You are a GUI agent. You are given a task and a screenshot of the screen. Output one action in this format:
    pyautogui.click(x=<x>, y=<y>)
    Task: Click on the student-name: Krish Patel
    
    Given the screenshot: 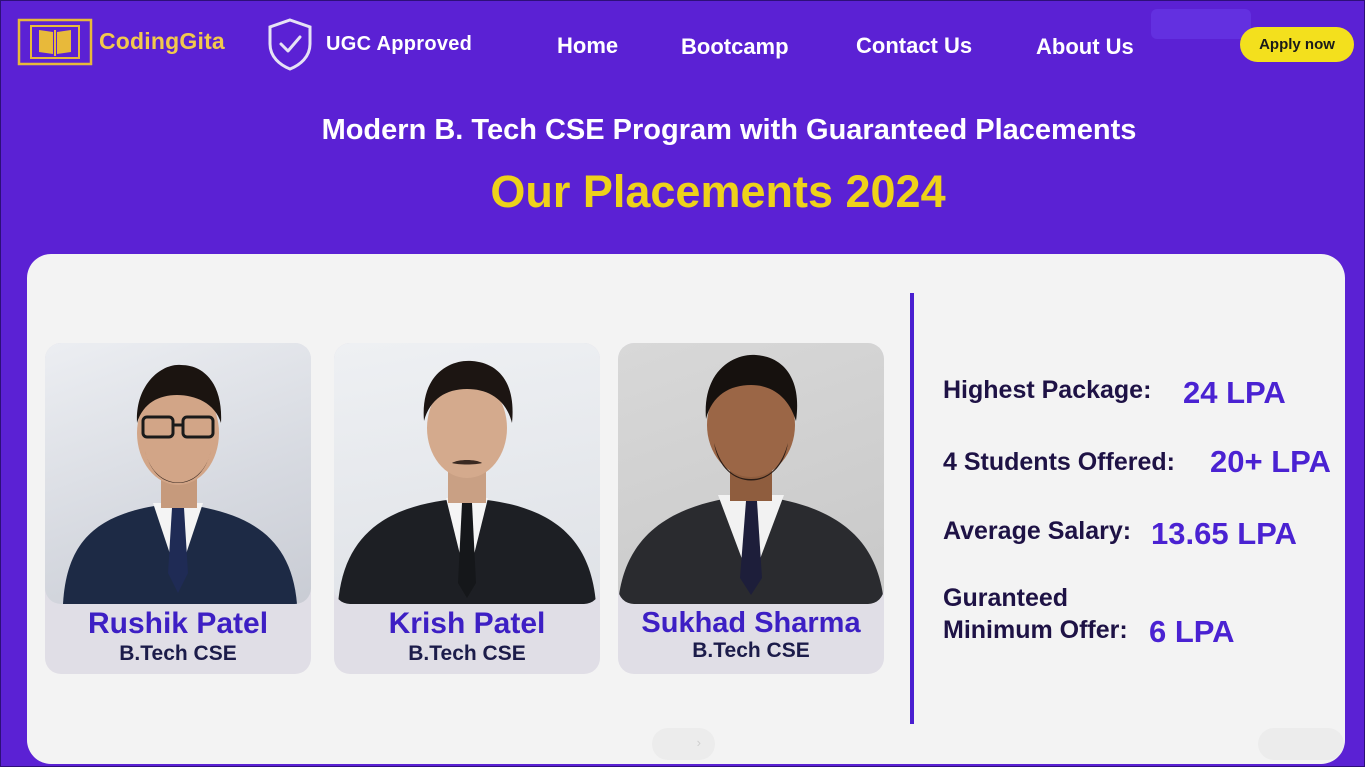 What is the action you would take?
    pyautogui.click(x=467, y=623)
    